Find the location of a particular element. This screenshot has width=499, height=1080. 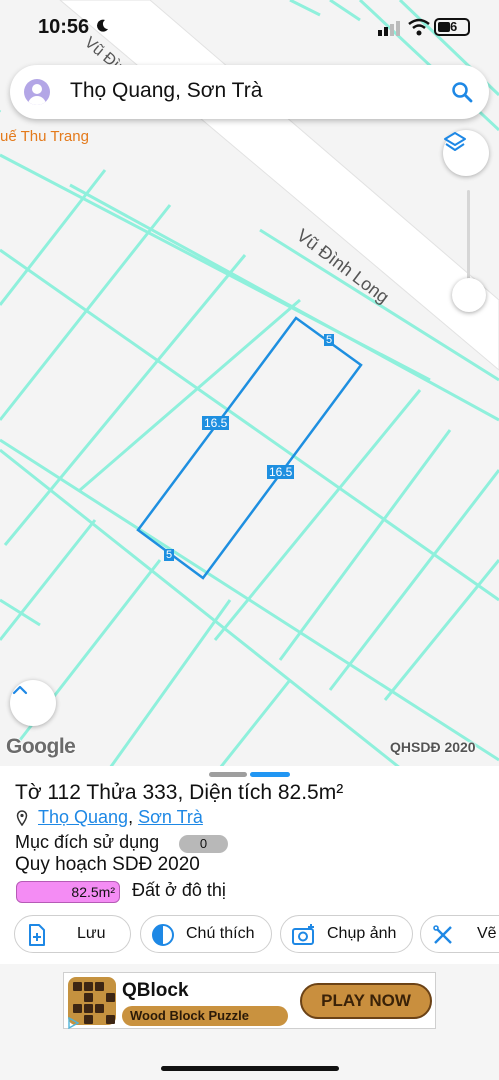

screenshot-button-label: Chụp ảnh is located at coordinates (362, 933).